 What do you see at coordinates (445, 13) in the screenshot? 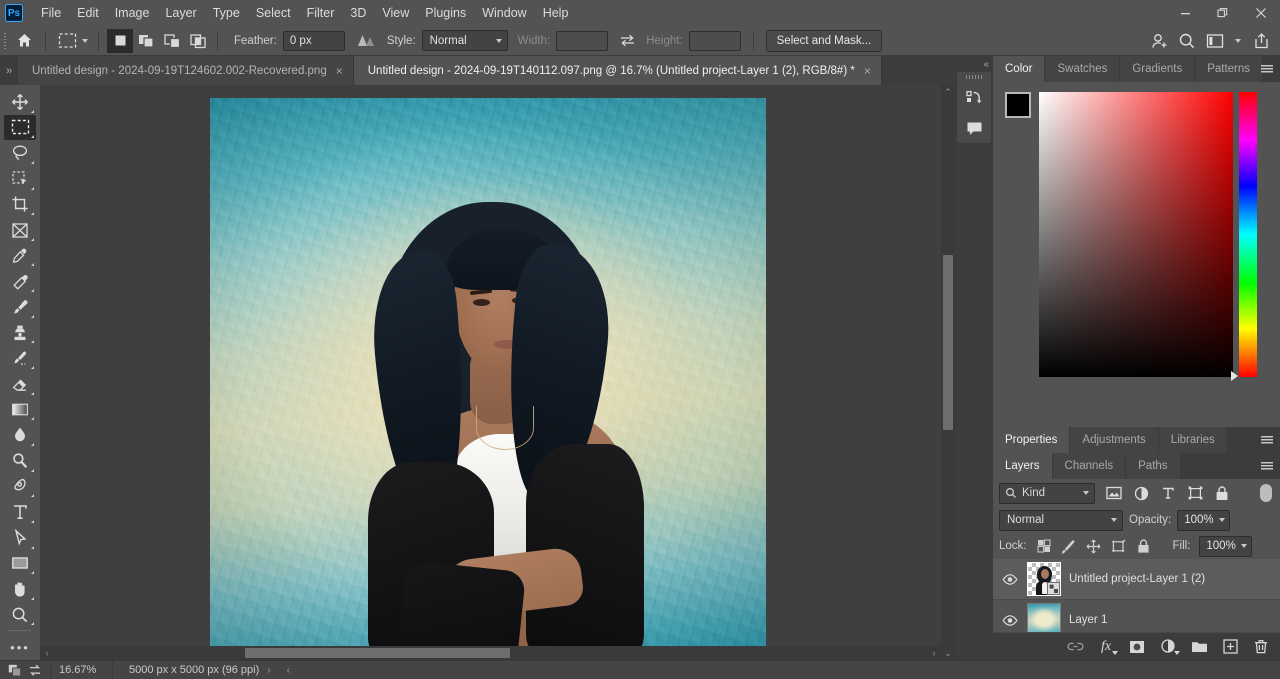
I see `menu-plugins: Plugins` at bounding box center [445, 13].